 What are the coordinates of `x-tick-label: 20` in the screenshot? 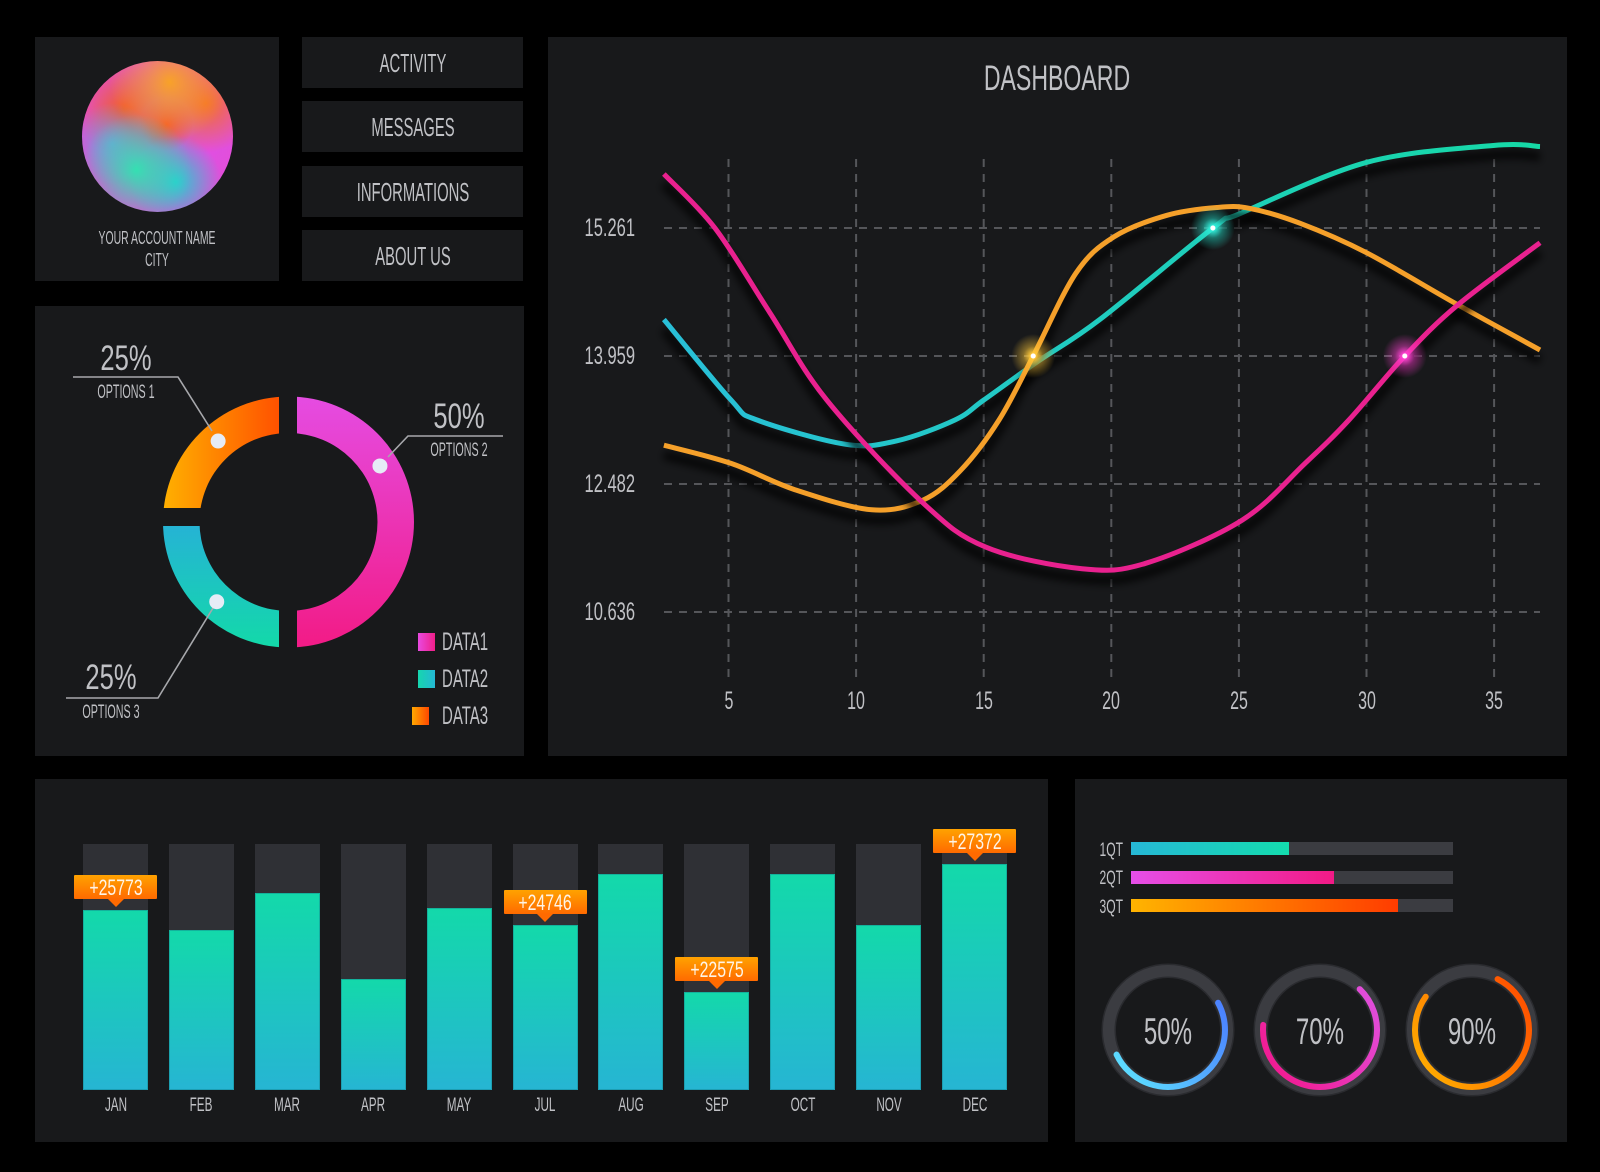 It's located at (1111, 701).